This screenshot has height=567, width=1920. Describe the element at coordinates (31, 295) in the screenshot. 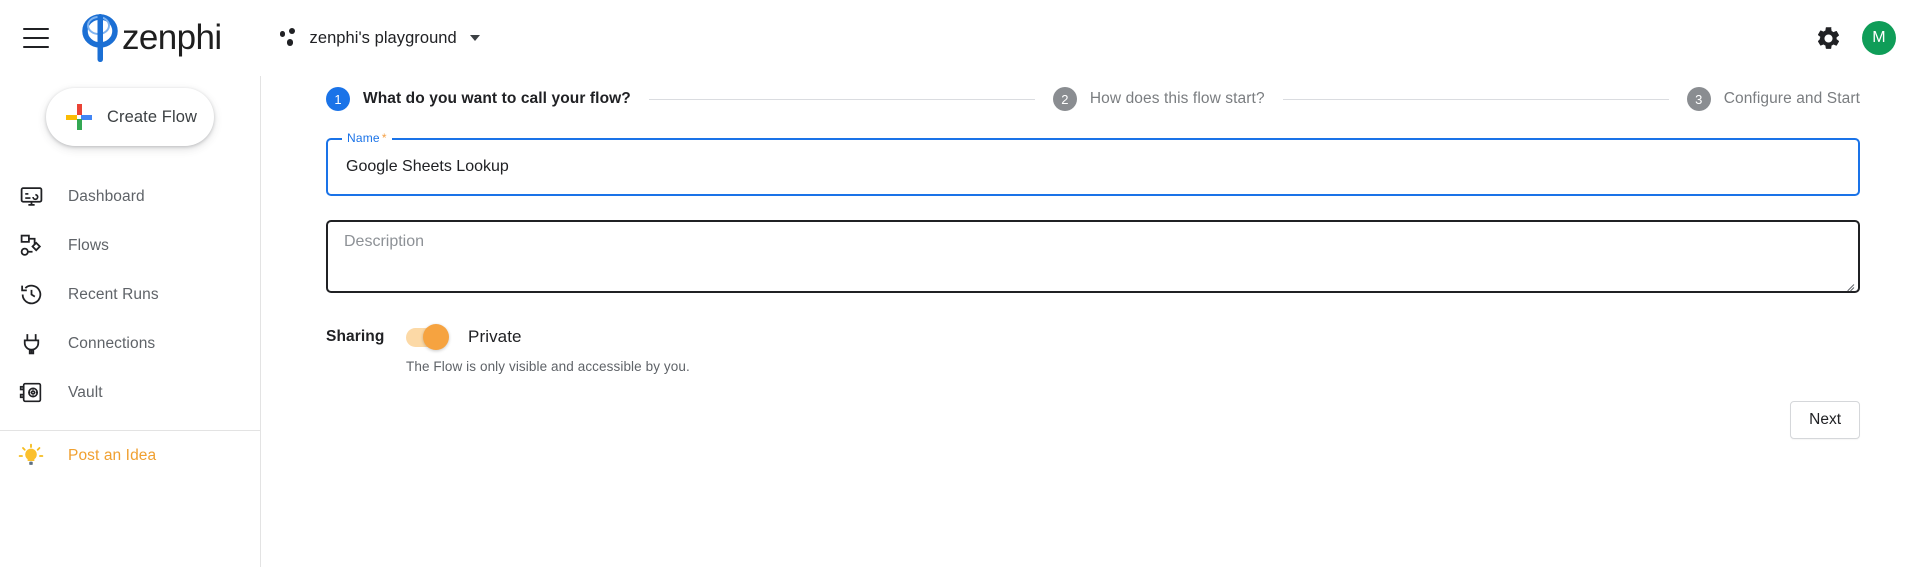

I see `history-clock-icon` at that location.